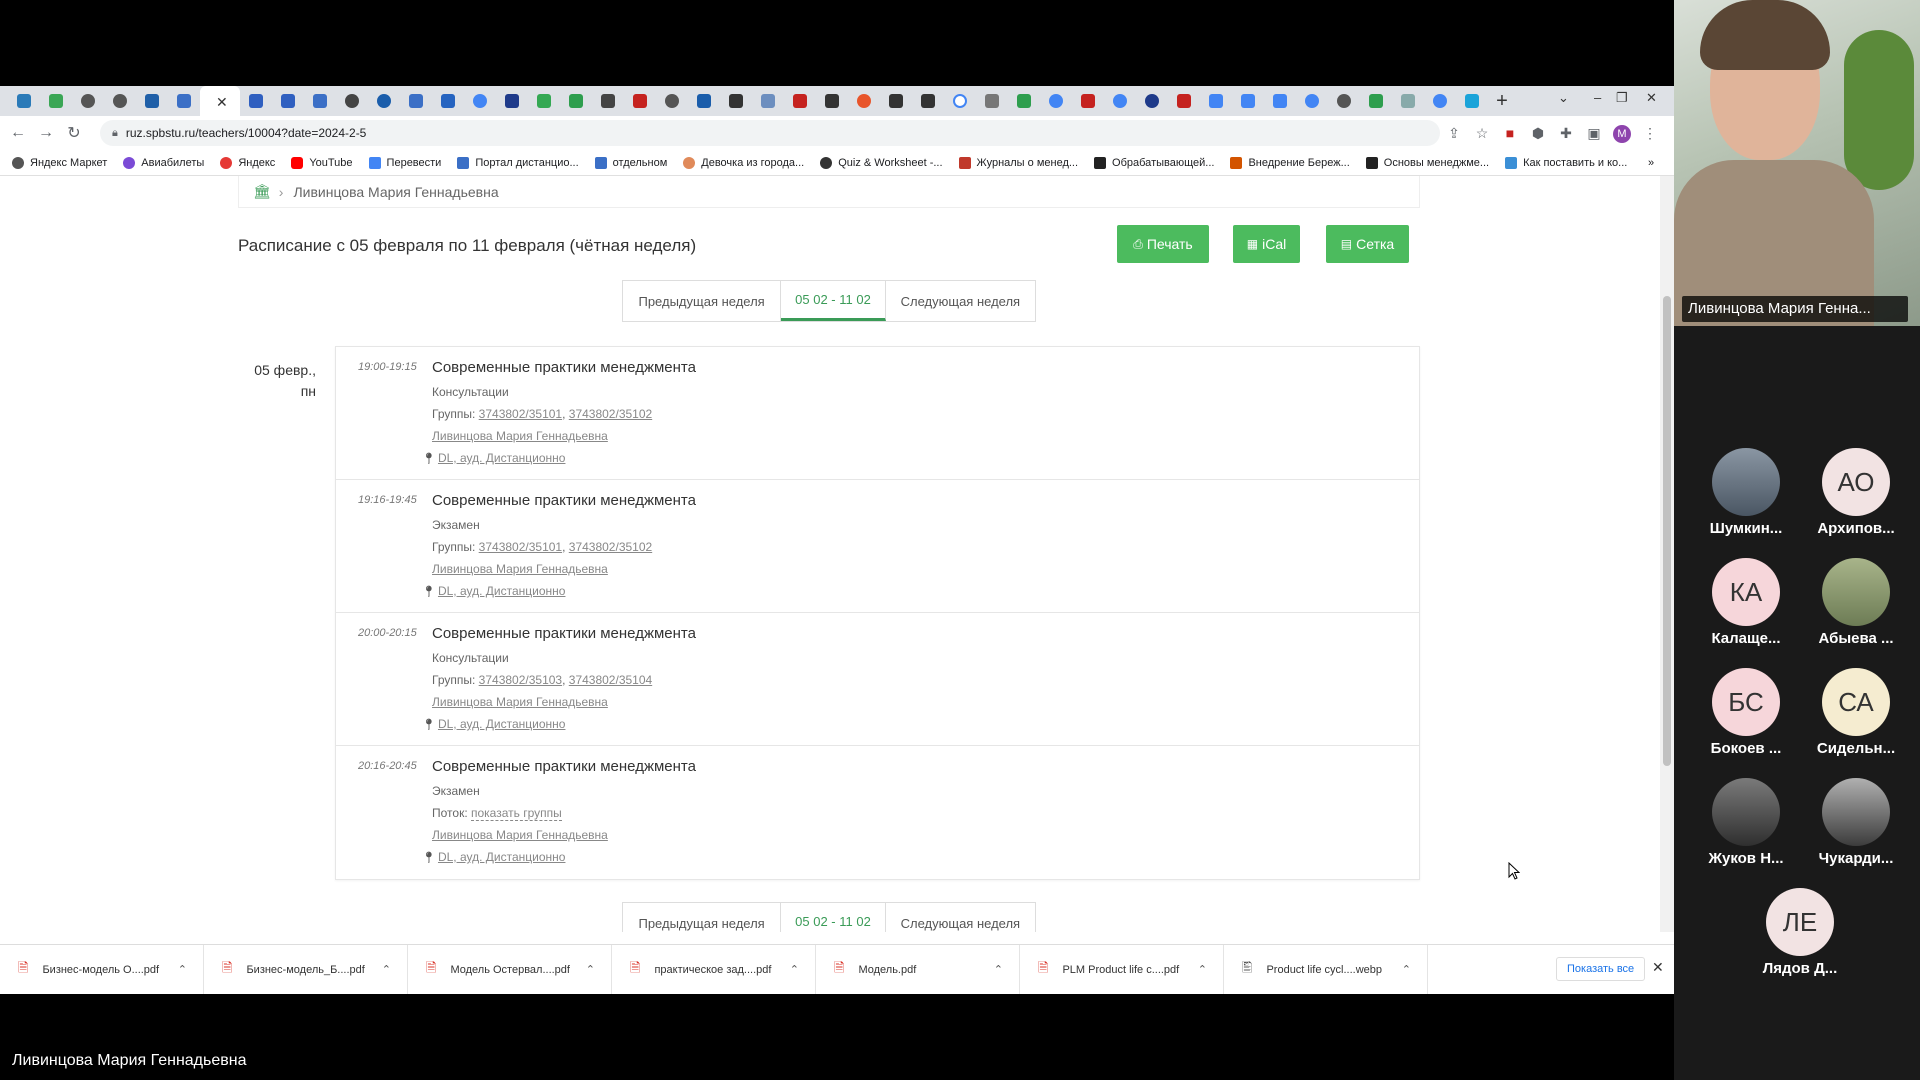 This screenshot has width=1920, height=1080. I want to click on restore-icon: ❐, so click(1622, 98).